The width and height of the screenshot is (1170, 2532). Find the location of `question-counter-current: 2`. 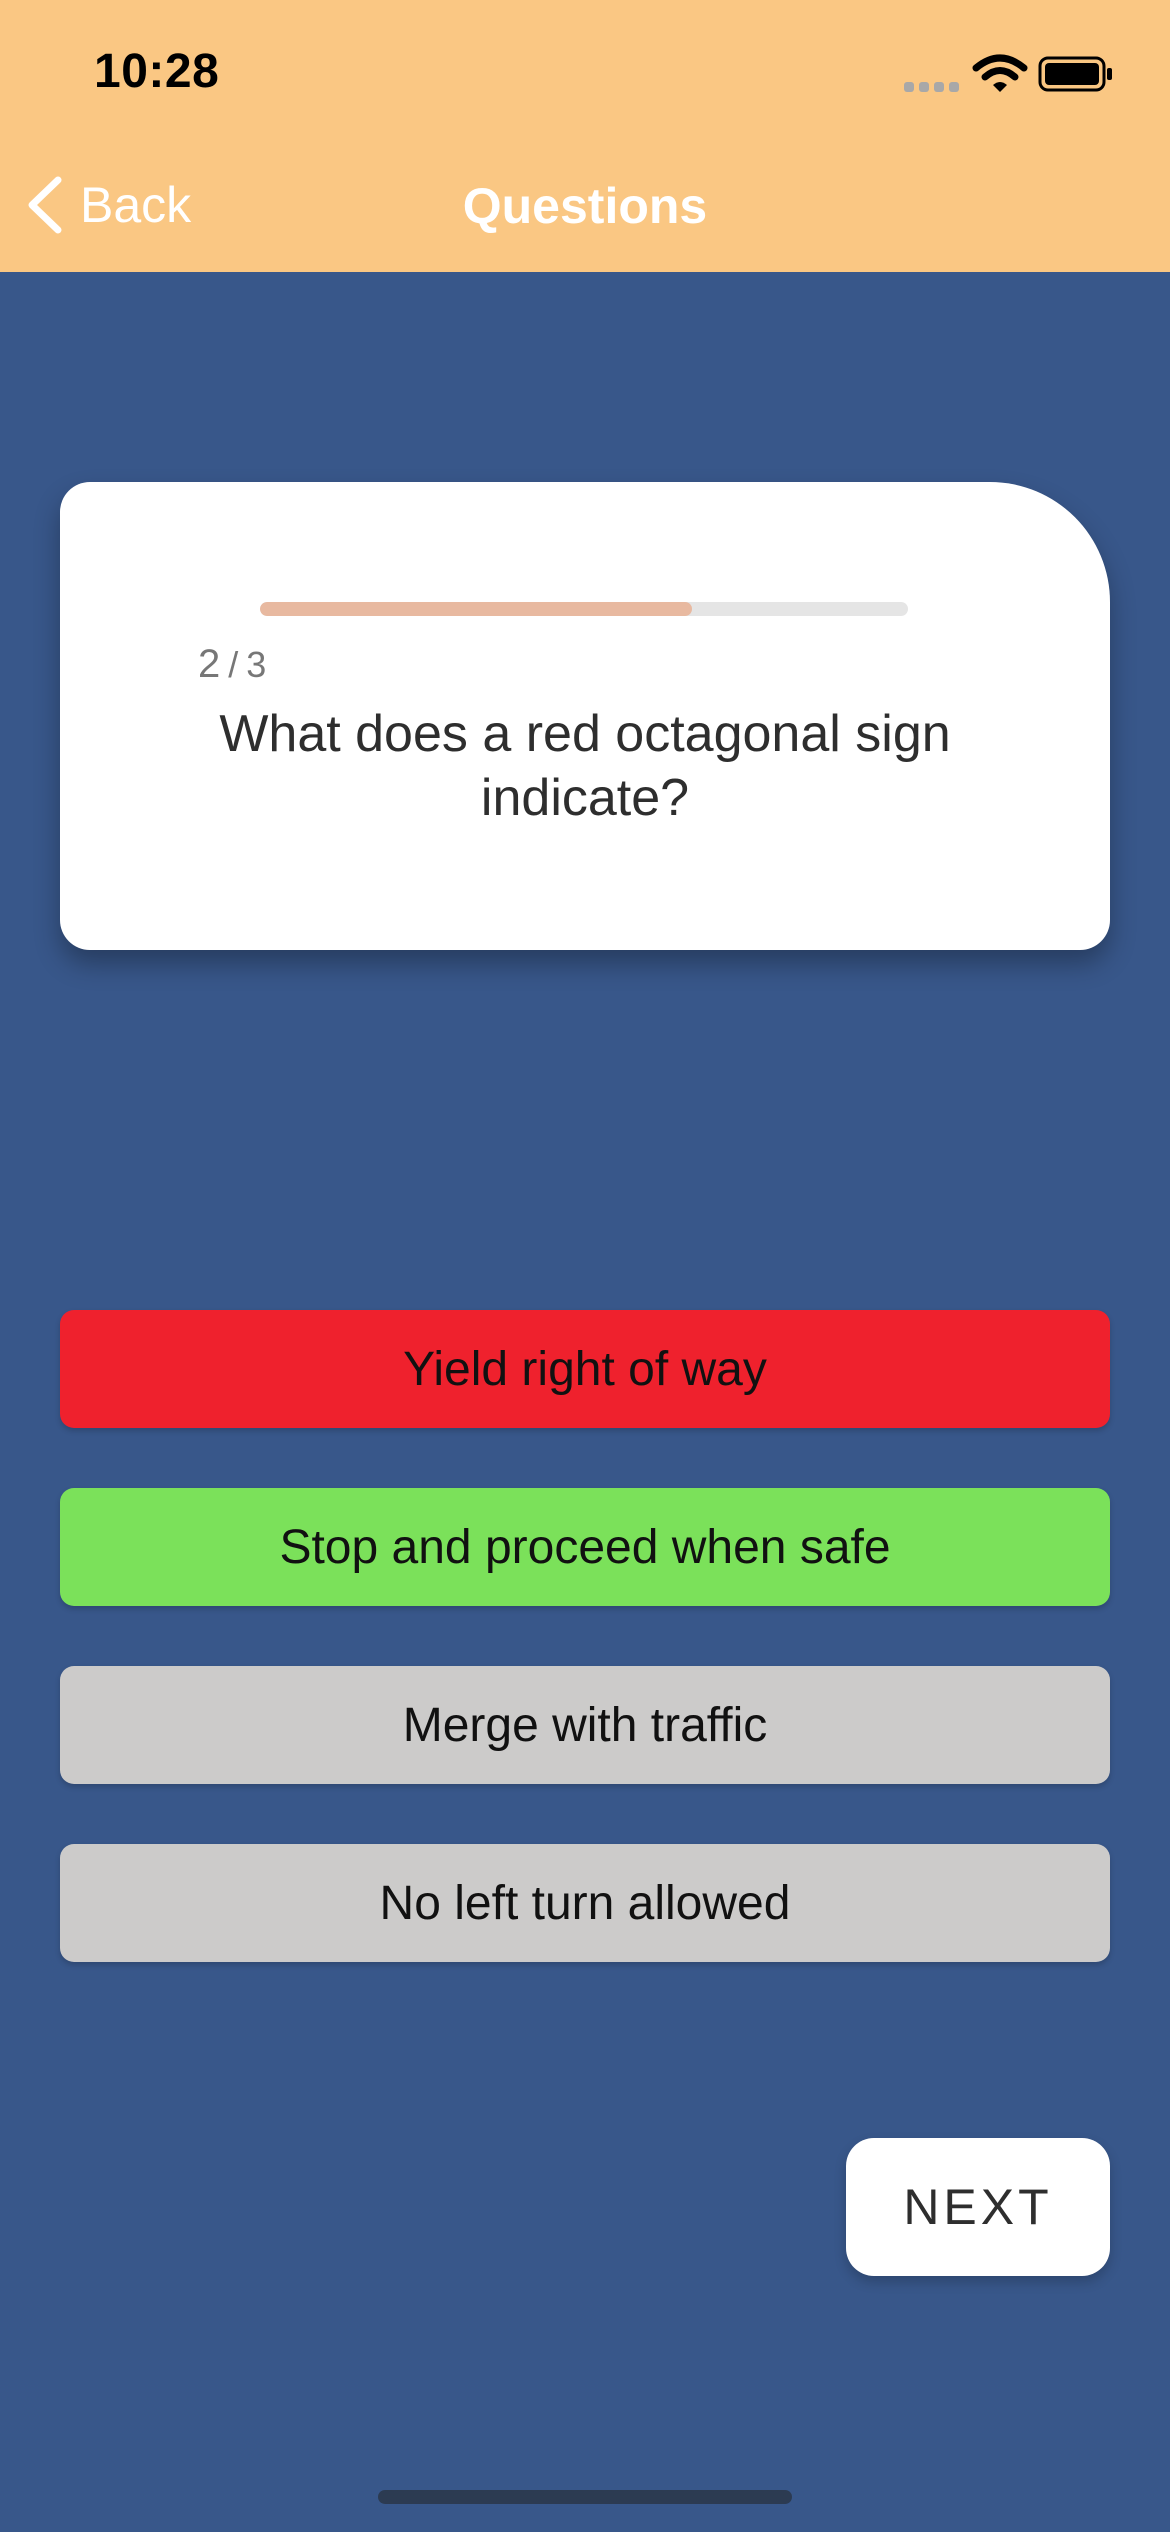

question-counter-current: 2 is located at coordinates (209, 664).